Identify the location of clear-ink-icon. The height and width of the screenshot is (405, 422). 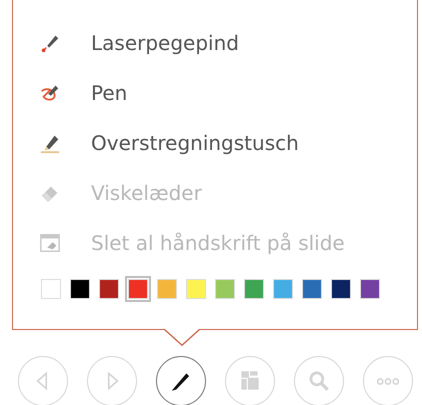
(50, 243).